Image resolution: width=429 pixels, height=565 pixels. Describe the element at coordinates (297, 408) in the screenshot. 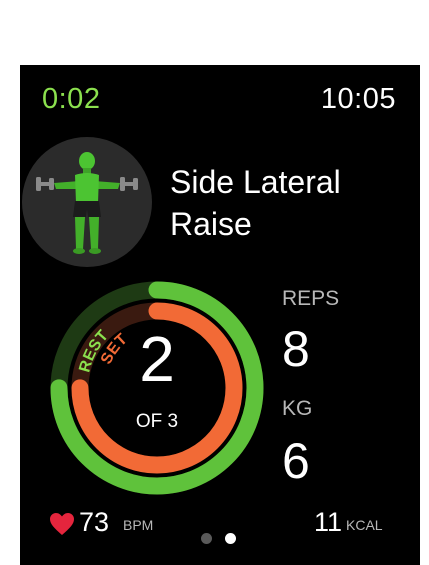

I see `weight-label: KG` at that location.